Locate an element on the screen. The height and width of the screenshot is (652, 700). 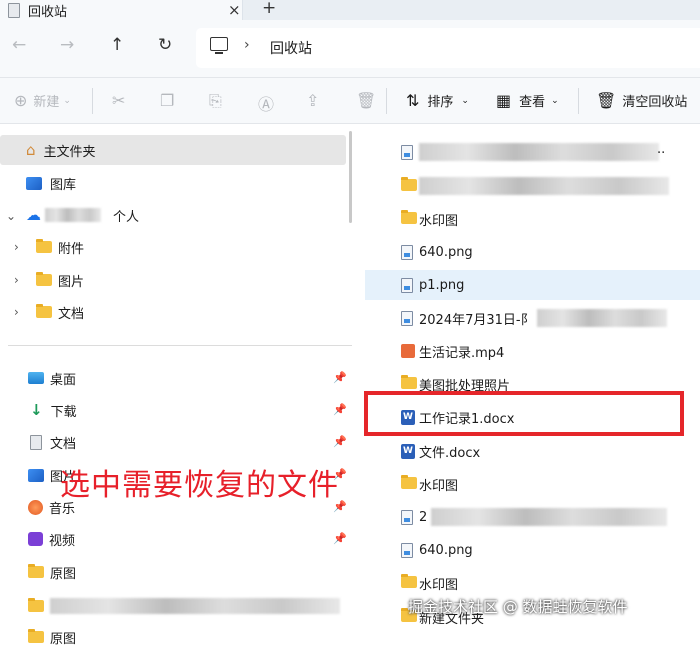
video-file-icon is located at coordinates (408, 351).